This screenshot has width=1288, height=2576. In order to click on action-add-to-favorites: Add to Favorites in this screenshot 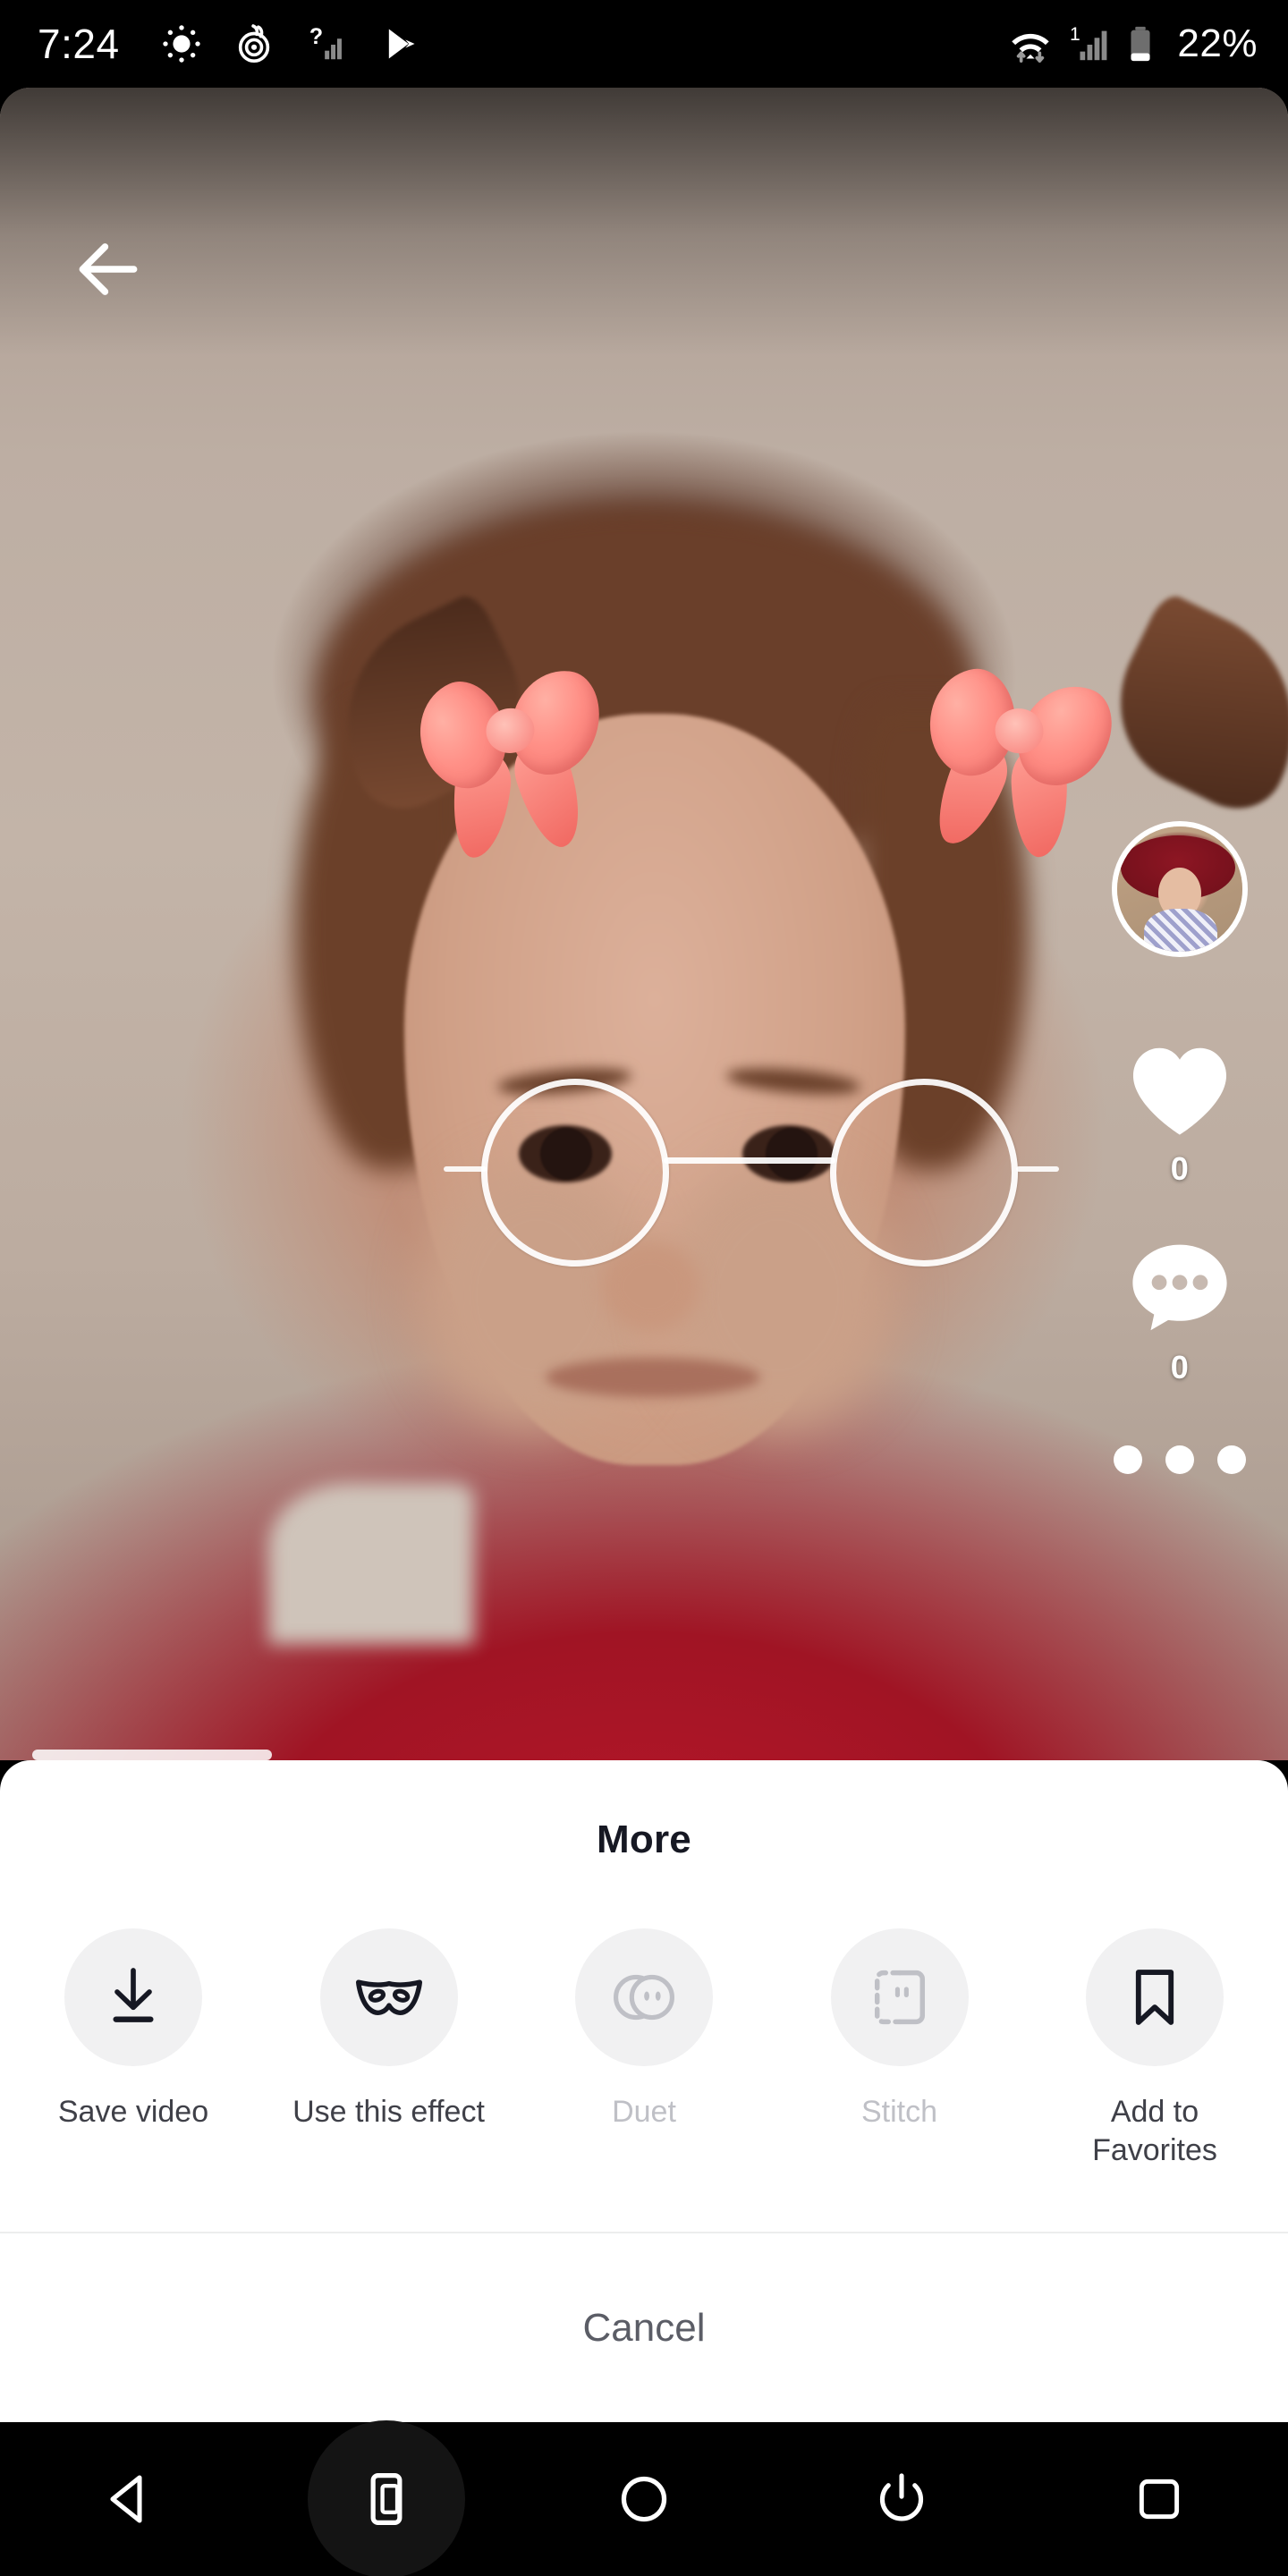, I will do `click(1155, 2048)`.